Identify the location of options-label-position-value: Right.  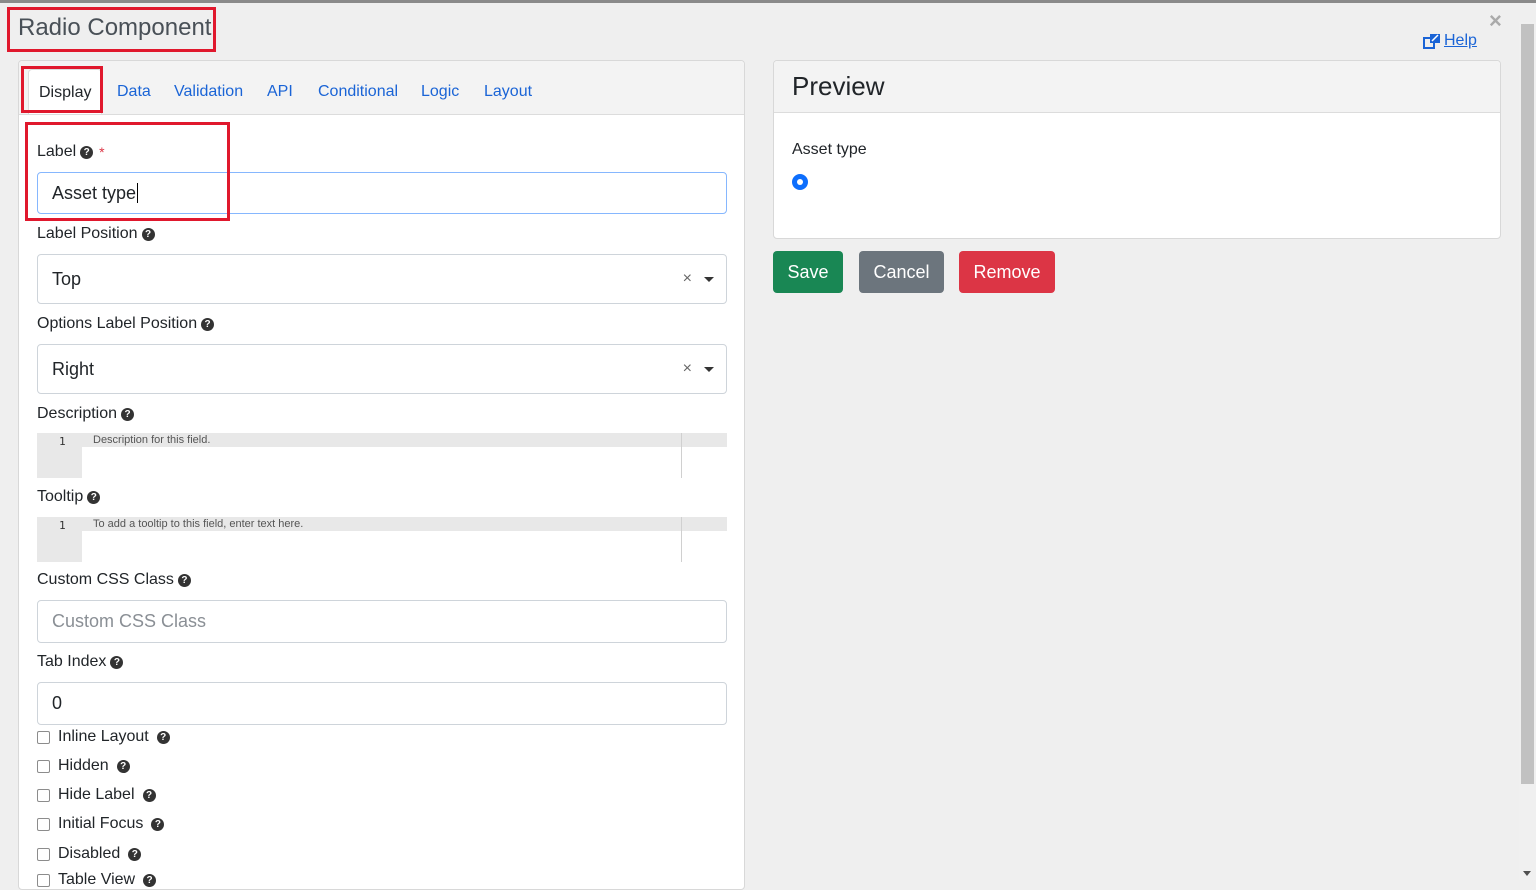
(73, 368).